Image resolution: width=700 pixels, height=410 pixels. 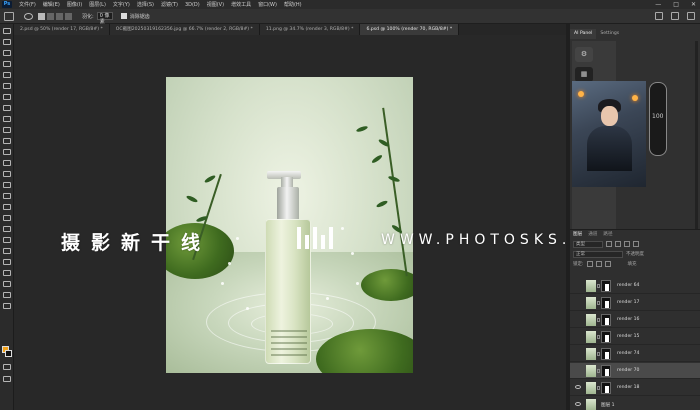 I want to click on layer-row: 图层 1, so click(x=635, y=403).